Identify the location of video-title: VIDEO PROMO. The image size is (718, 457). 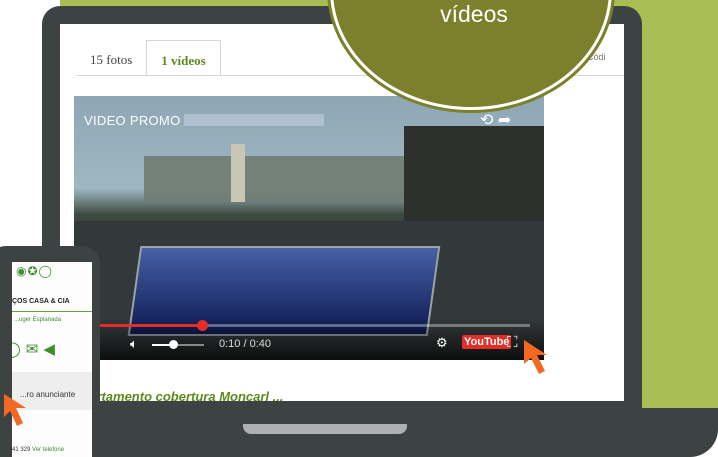
(204, 120).